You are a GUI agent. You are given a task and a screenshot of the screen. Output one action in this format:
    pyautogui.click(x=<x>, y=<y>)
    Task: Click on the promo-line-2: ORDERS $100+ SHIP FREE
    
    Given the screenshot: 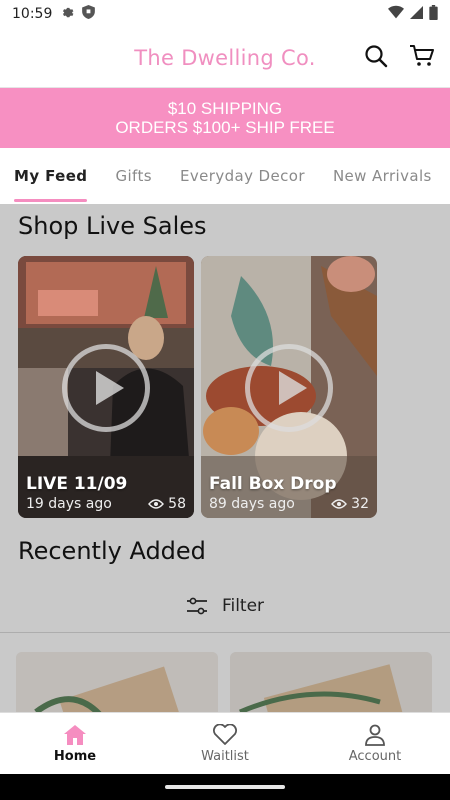 What is the action you would take?
    pyautogui.click(x=225, y=127)
    